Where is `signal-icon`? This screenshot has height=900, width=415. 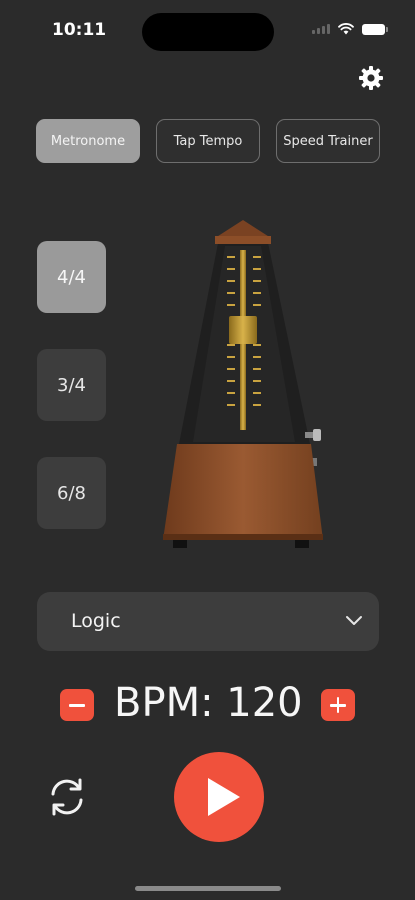 signal-icon is located at coordinates (321, 29).